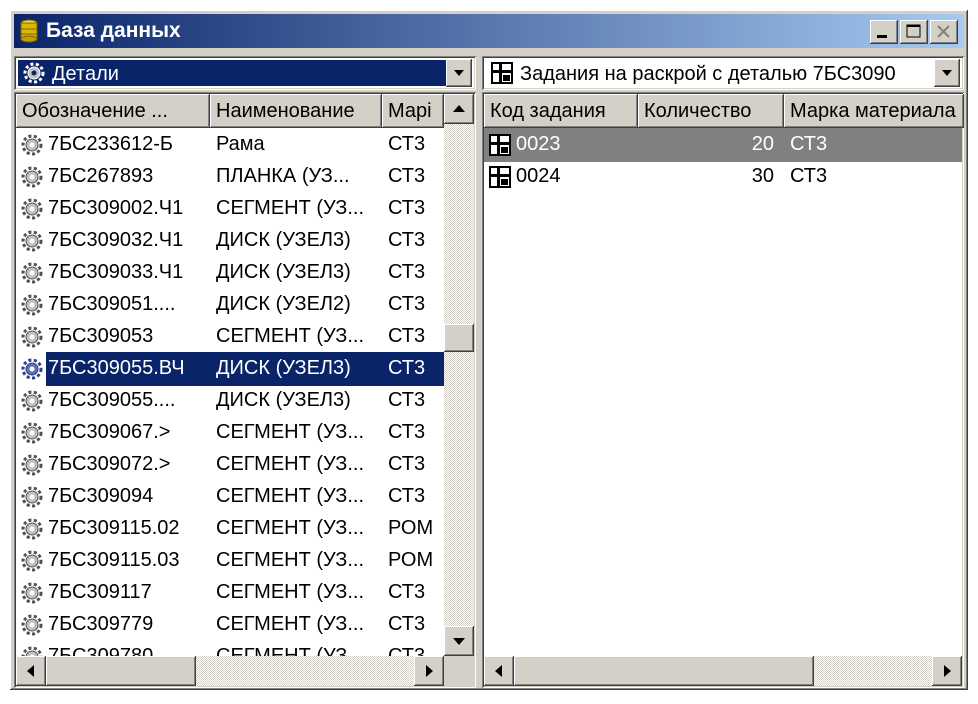 Image resolution: width=978 pixels, height=704 pixels. What do you see at coordinates (459, 671) in the screenshot?
I see `scroll-corner` at bounding box center [459, 671].